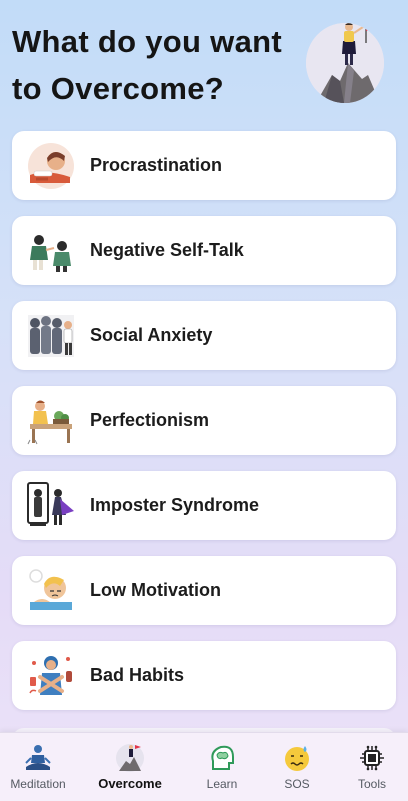 The width and height of the screenshot is (408, 801). I want to click on ai-chip-icon, so click(372, 758).